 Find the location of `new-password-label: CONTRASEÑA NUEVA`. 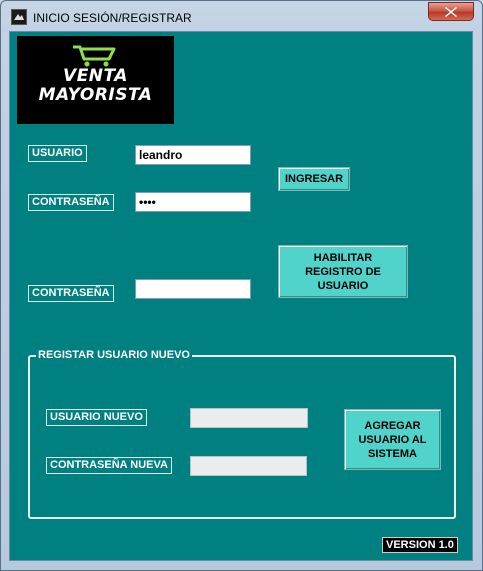

new-password-label: CONTRASEÑA NUEVA is located at coordinates (109, 465).